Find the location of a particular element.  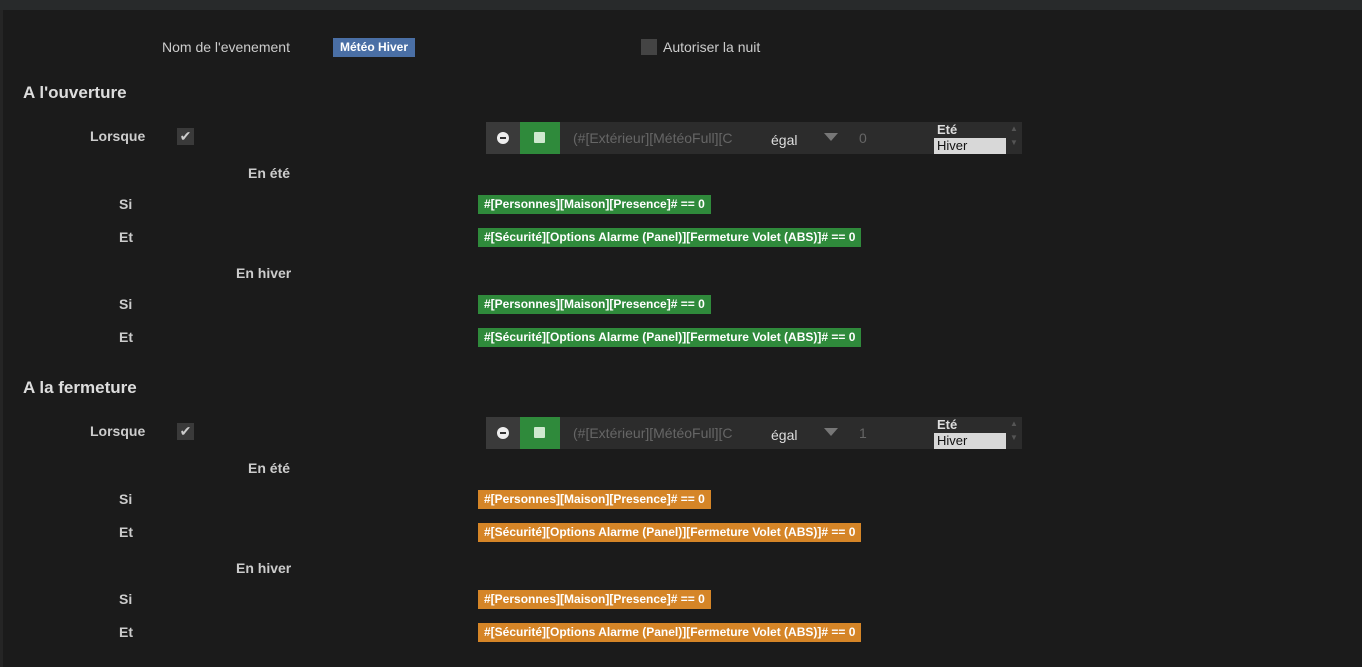

section-title: A la fermeture is located at coordinates (80, 387).